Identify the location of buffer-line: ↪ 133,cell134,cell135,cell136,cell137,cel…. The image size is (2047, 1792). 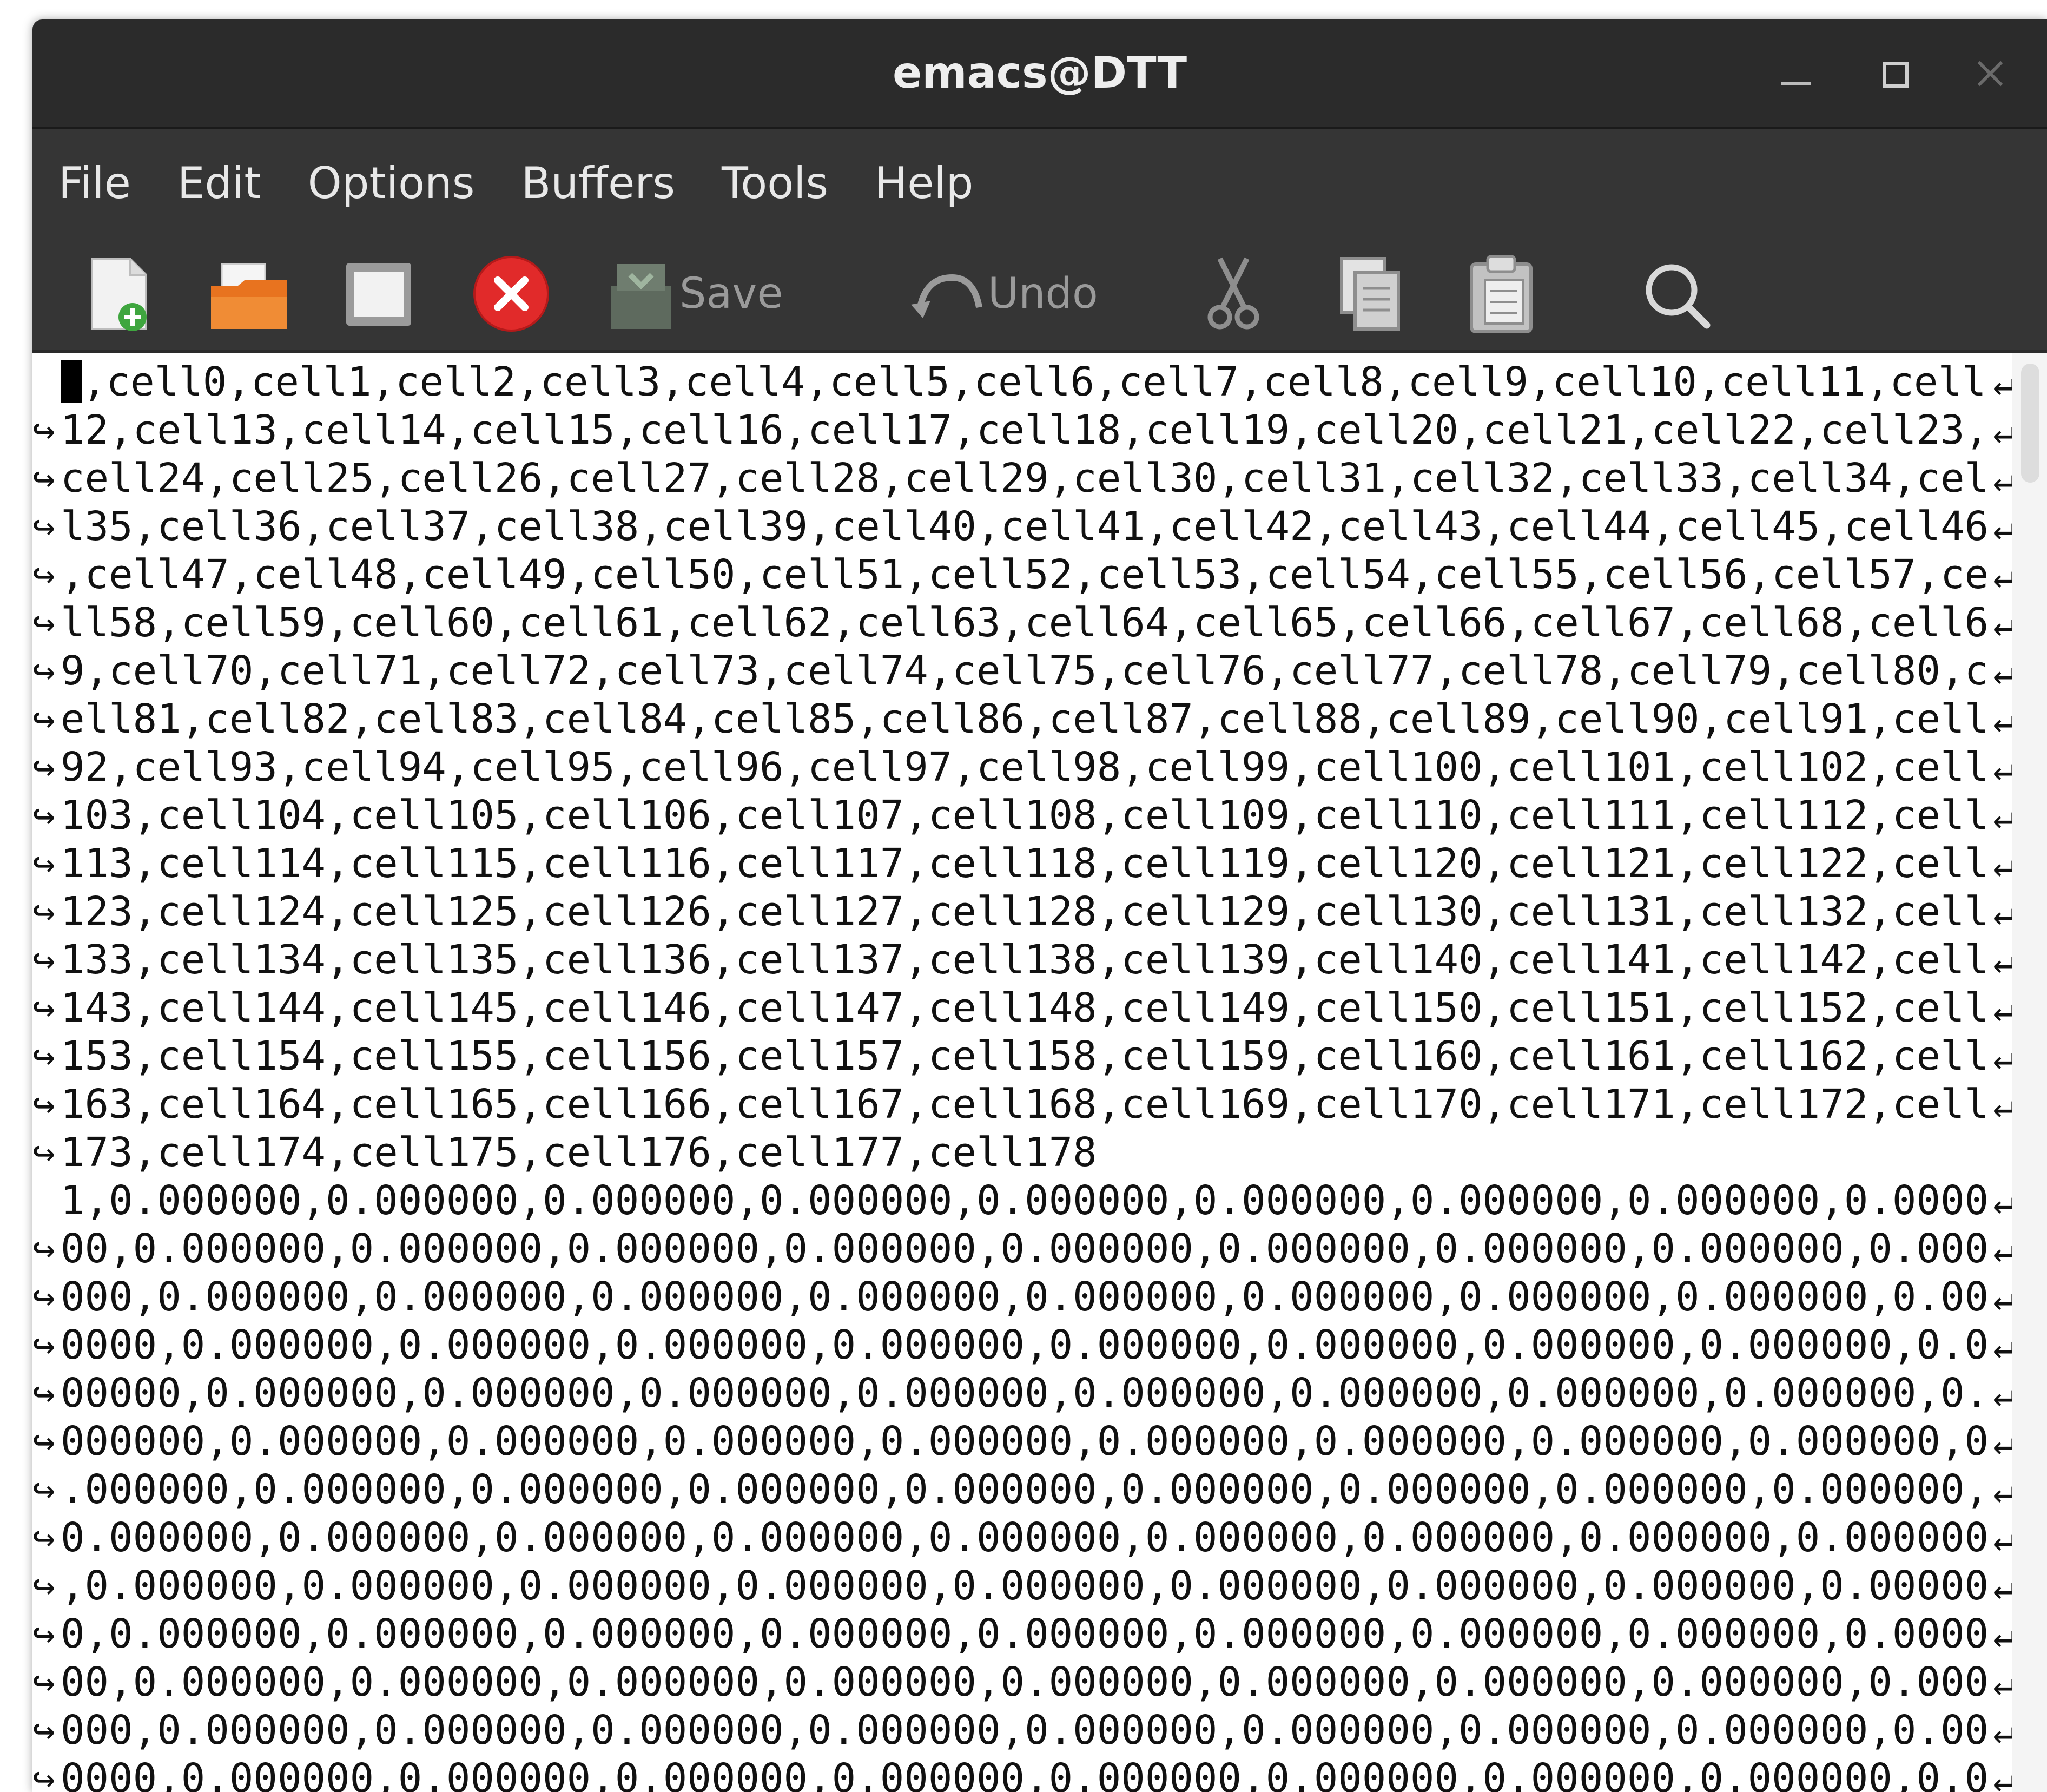
(1022, 960).